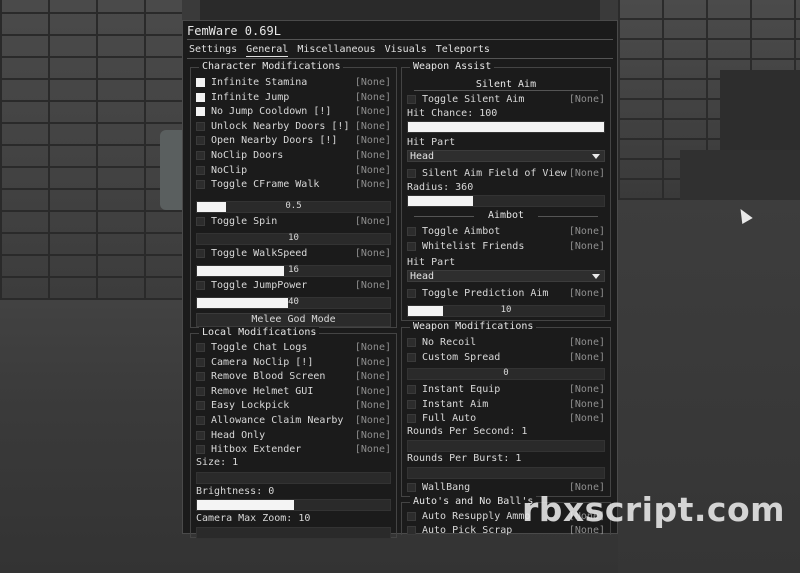  What do you see at coordinates (293, 221) in the screenshot?
I see `toggle-spin-row: Toggle Spin [None]` at bounding box center [293, 221].